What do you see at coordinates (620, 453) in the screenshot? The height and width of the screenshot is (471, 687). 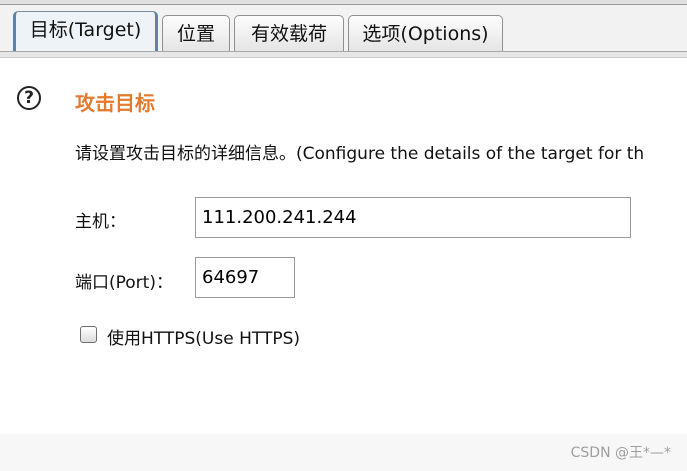 I see `watermark: CSDN @王*—*` at bounding box center [620, 453].